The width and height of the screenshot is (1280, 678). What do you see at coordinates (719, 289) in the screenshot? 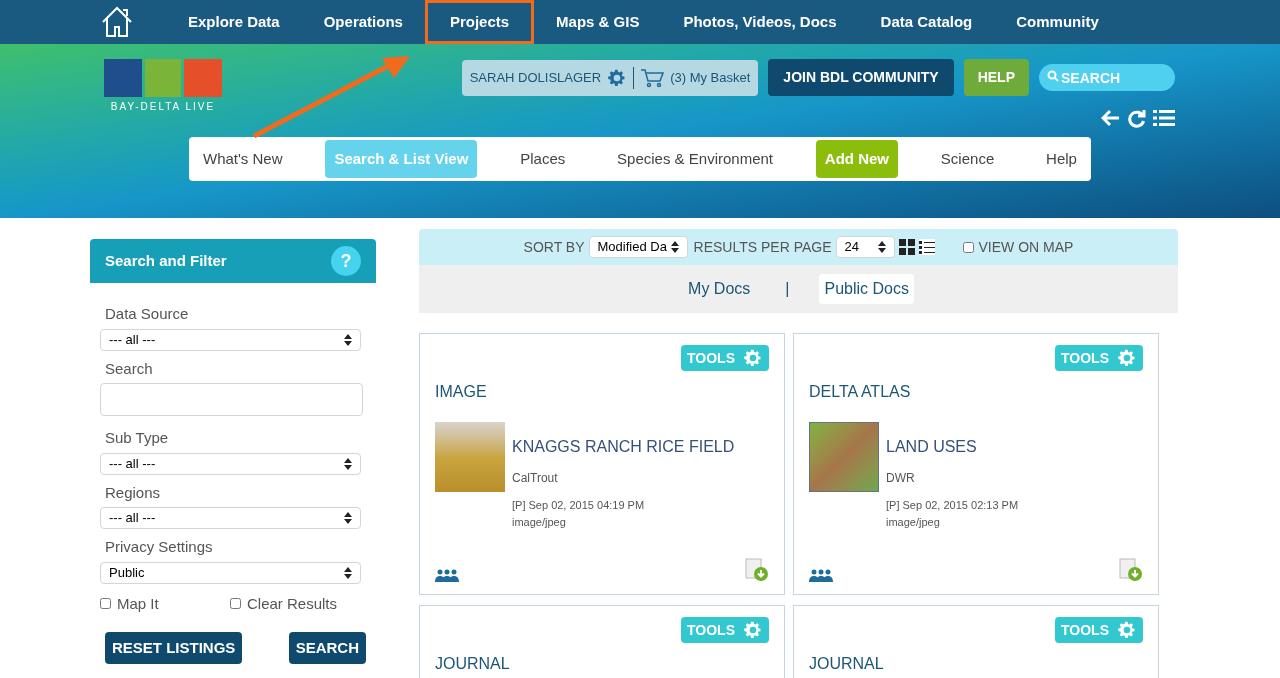
I see `doc-tab: My Docs` at bounding box center [719, 289].